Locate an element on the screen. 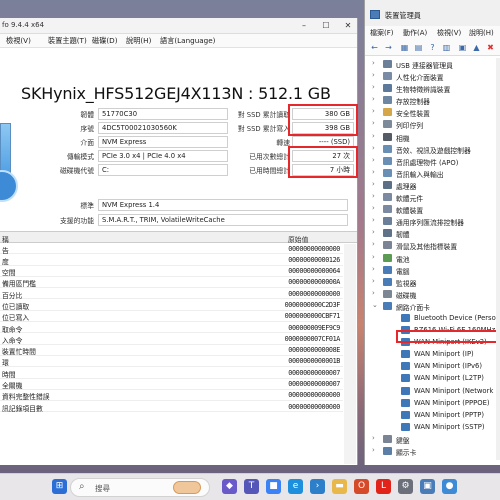 This screenshot has height=500, width=500. table-row: 備用區門檻 0000000000000A is located at coordinates (171, 282).